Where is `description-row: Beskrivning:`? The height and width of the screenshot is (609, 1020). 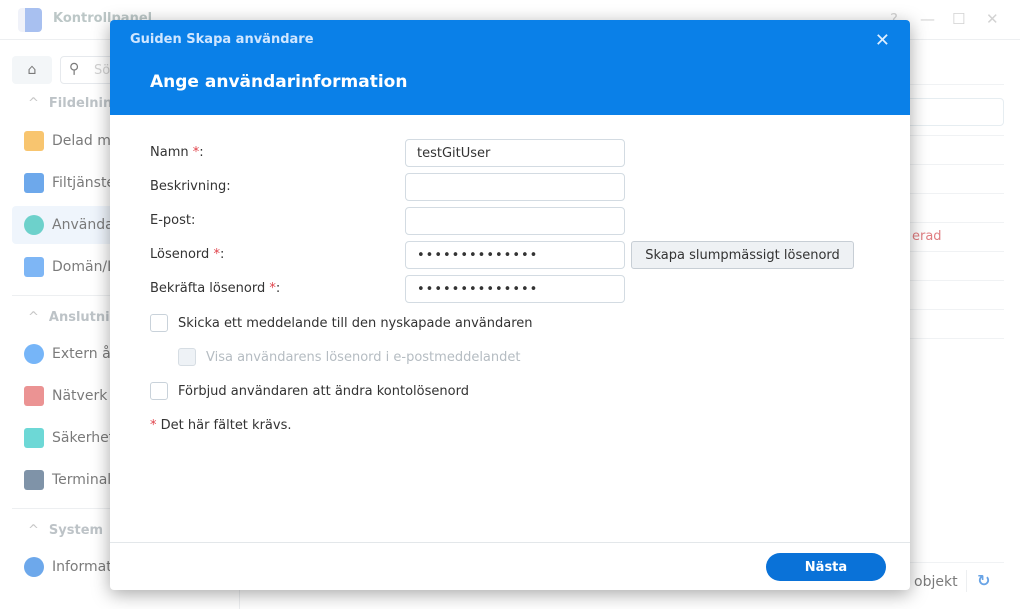
description-row: Beskrivning: is located at coordinates (510, 187).